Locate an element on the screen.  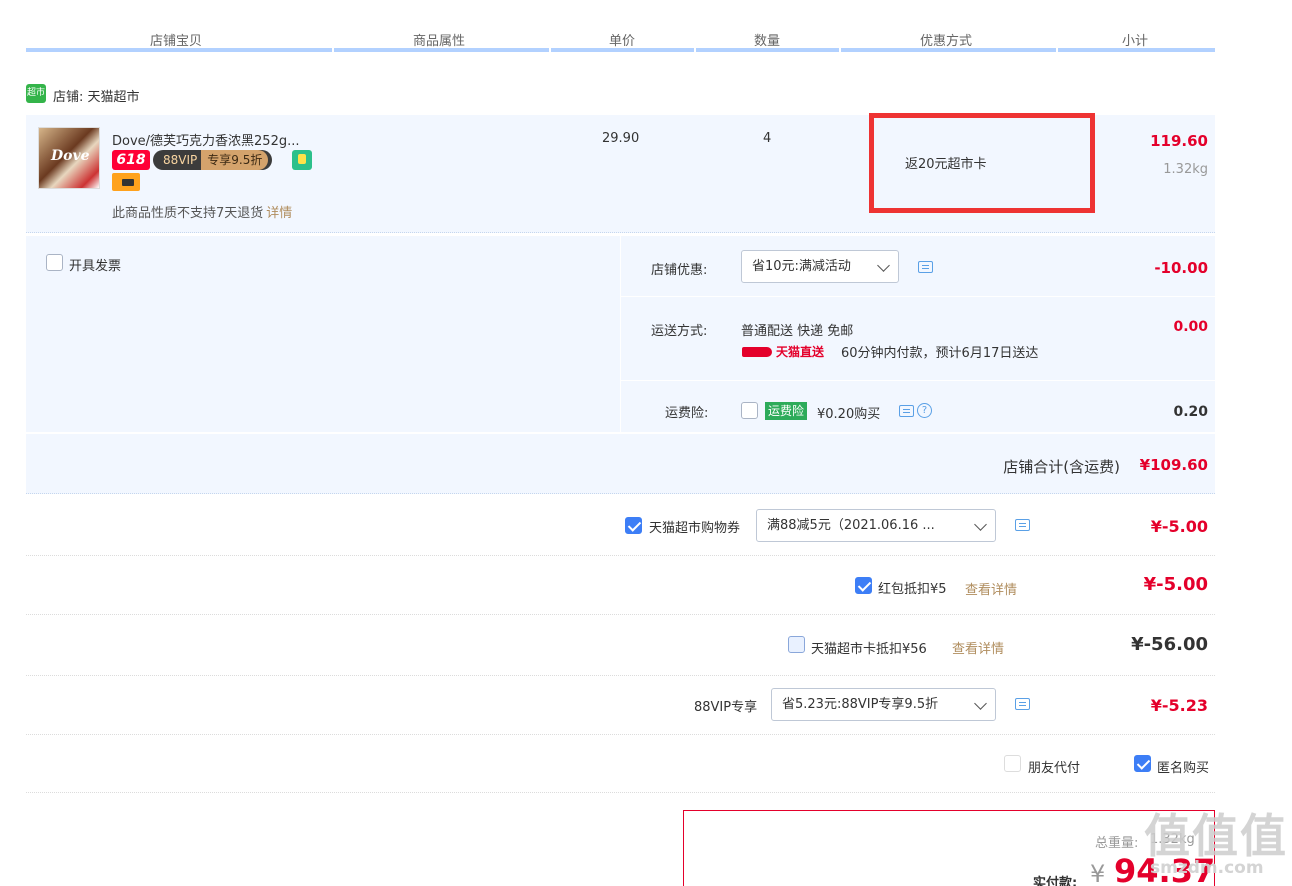
watermark-logo: 值值值 is located at coordinates (1216, 836).